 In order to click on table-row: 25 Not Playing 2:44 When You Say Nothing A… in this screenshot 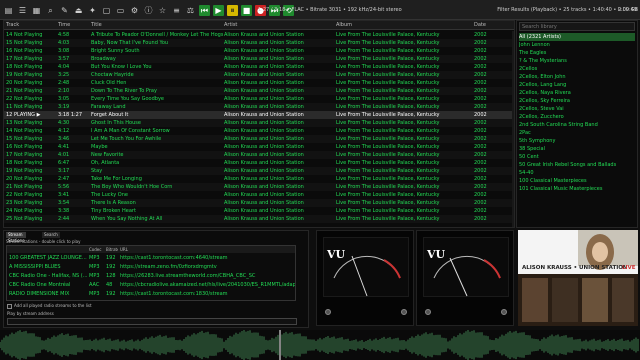, I will do `click(259, 219)`.